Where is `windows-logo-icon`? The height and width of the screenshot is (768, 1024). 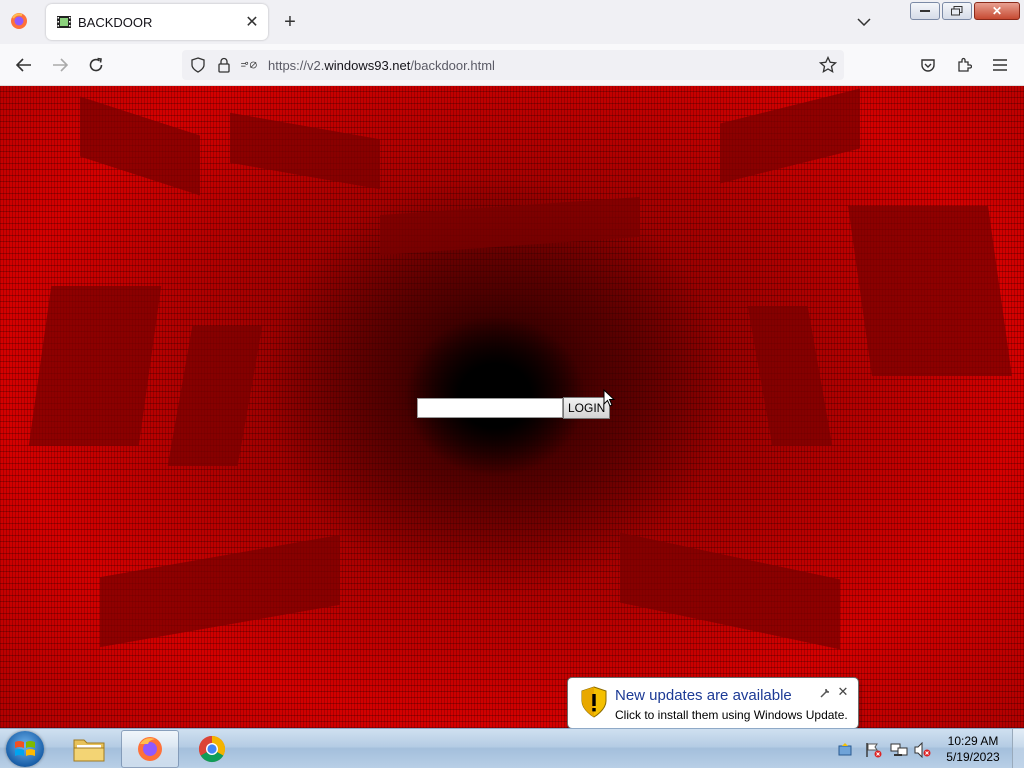
windows-logo-icon is located at coordinates (25, 748).